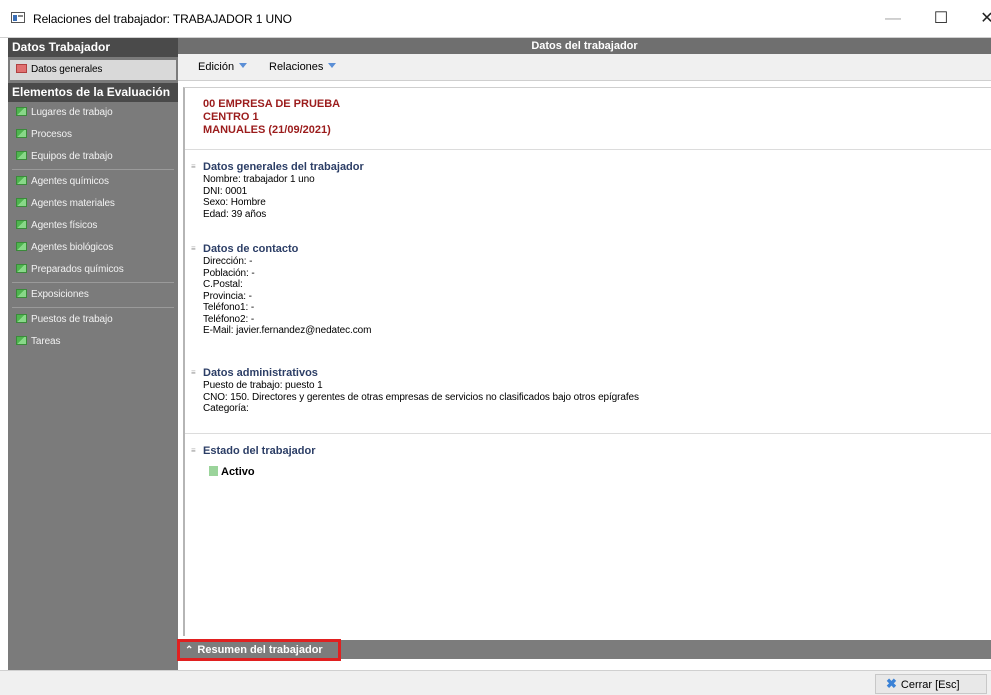  I want to click on sidebar-item-agentes-materiales: Agentes materiales, so click(93, 204).